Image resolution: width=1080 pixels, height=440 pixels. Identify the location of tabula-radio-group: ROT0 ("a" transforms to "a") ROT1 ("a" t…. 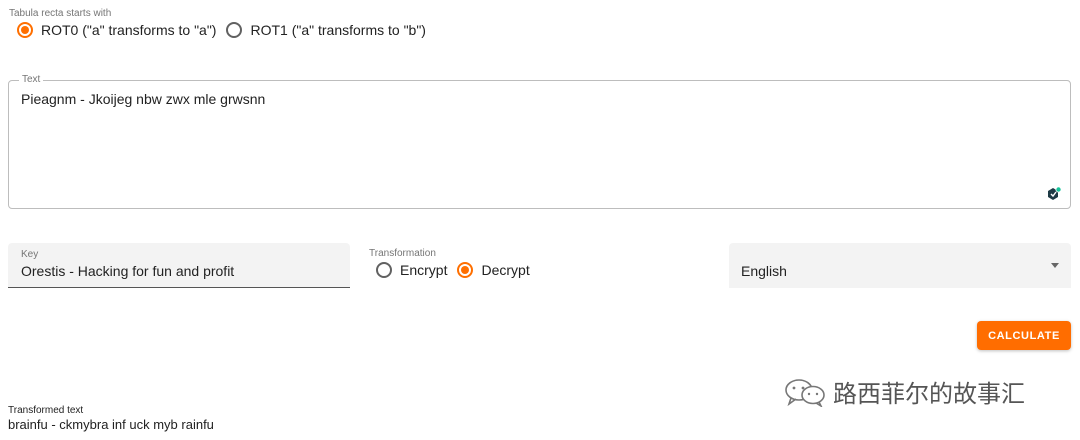
(226, 30).